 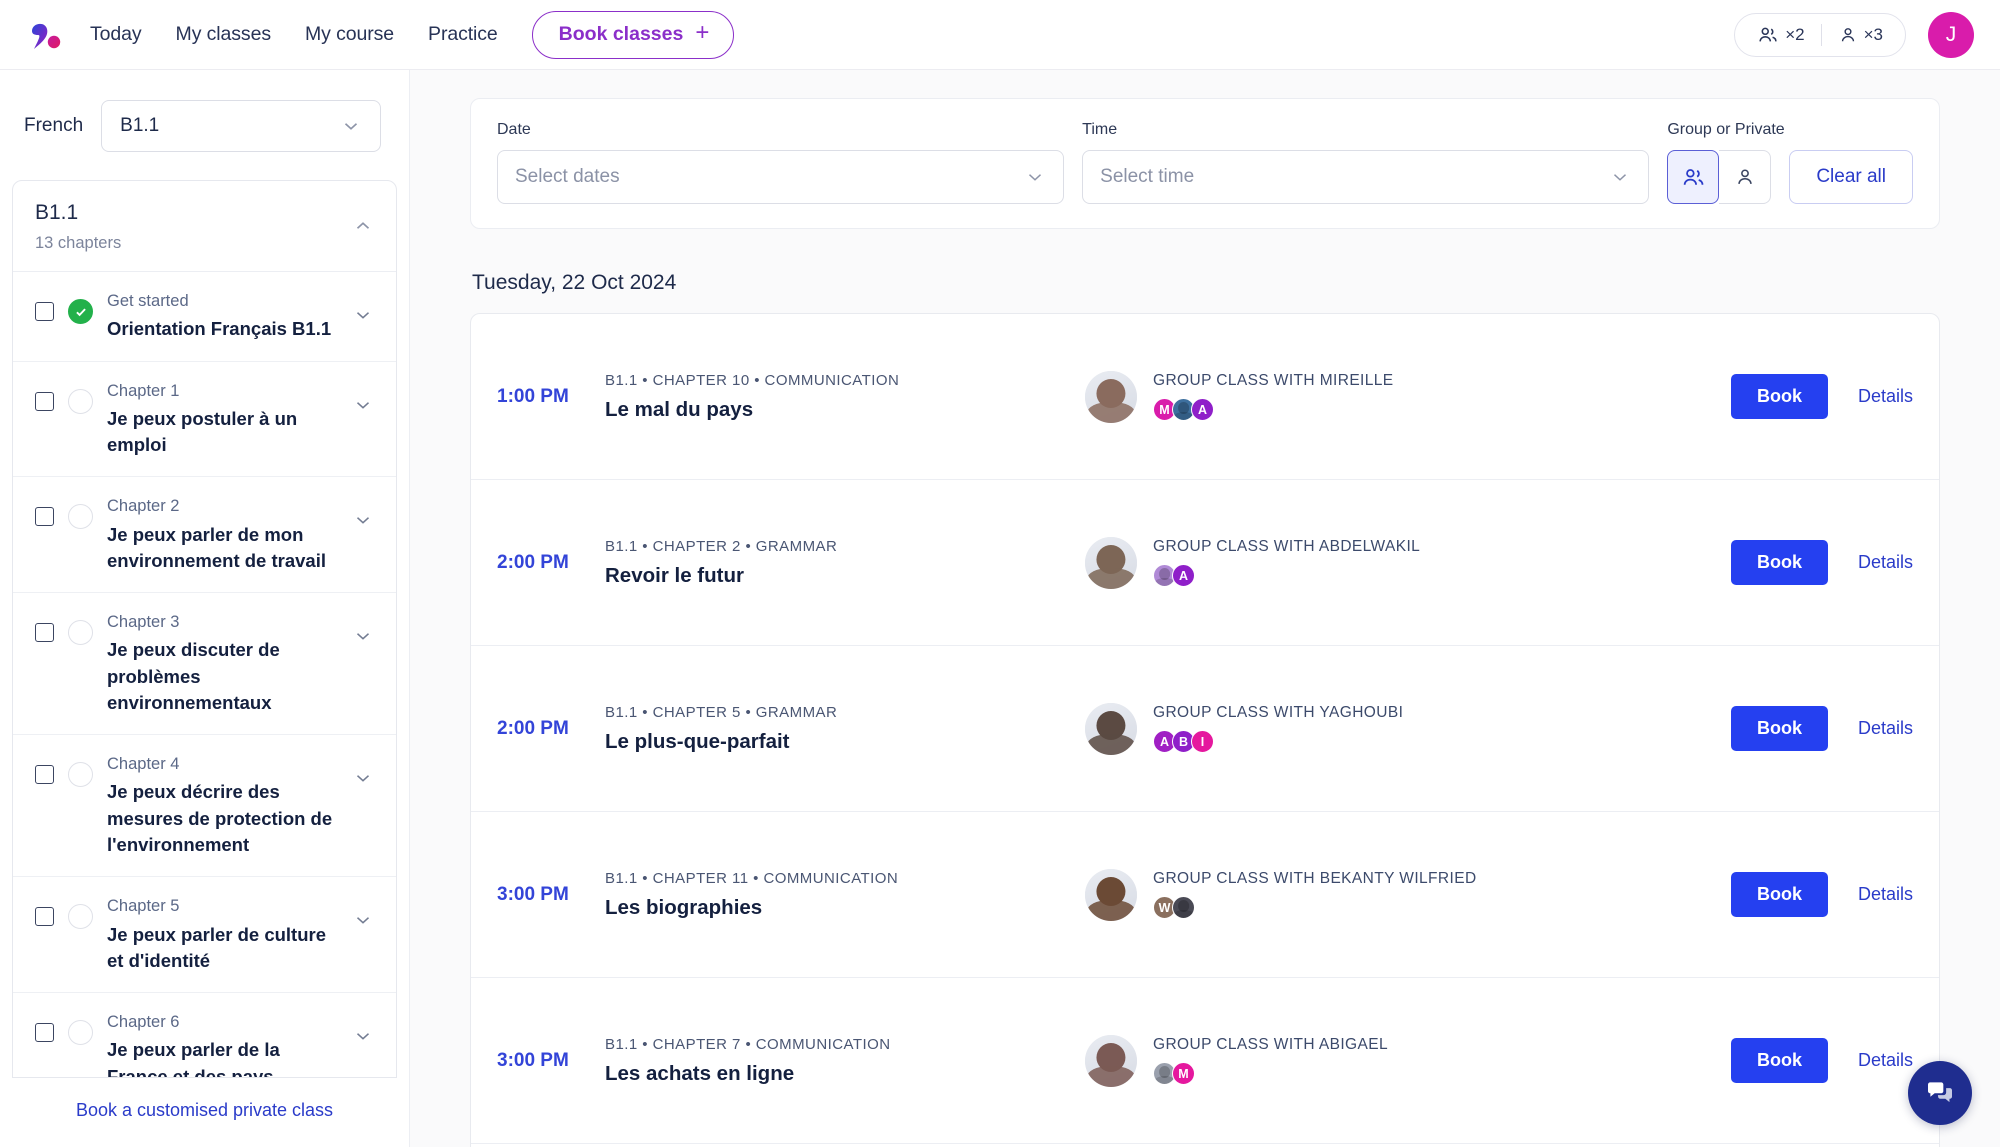 What do you see at coordinates (143, 506) in the screenshot?
I see `chapter-number: Chapter 2` at bounding box center [143, 506].